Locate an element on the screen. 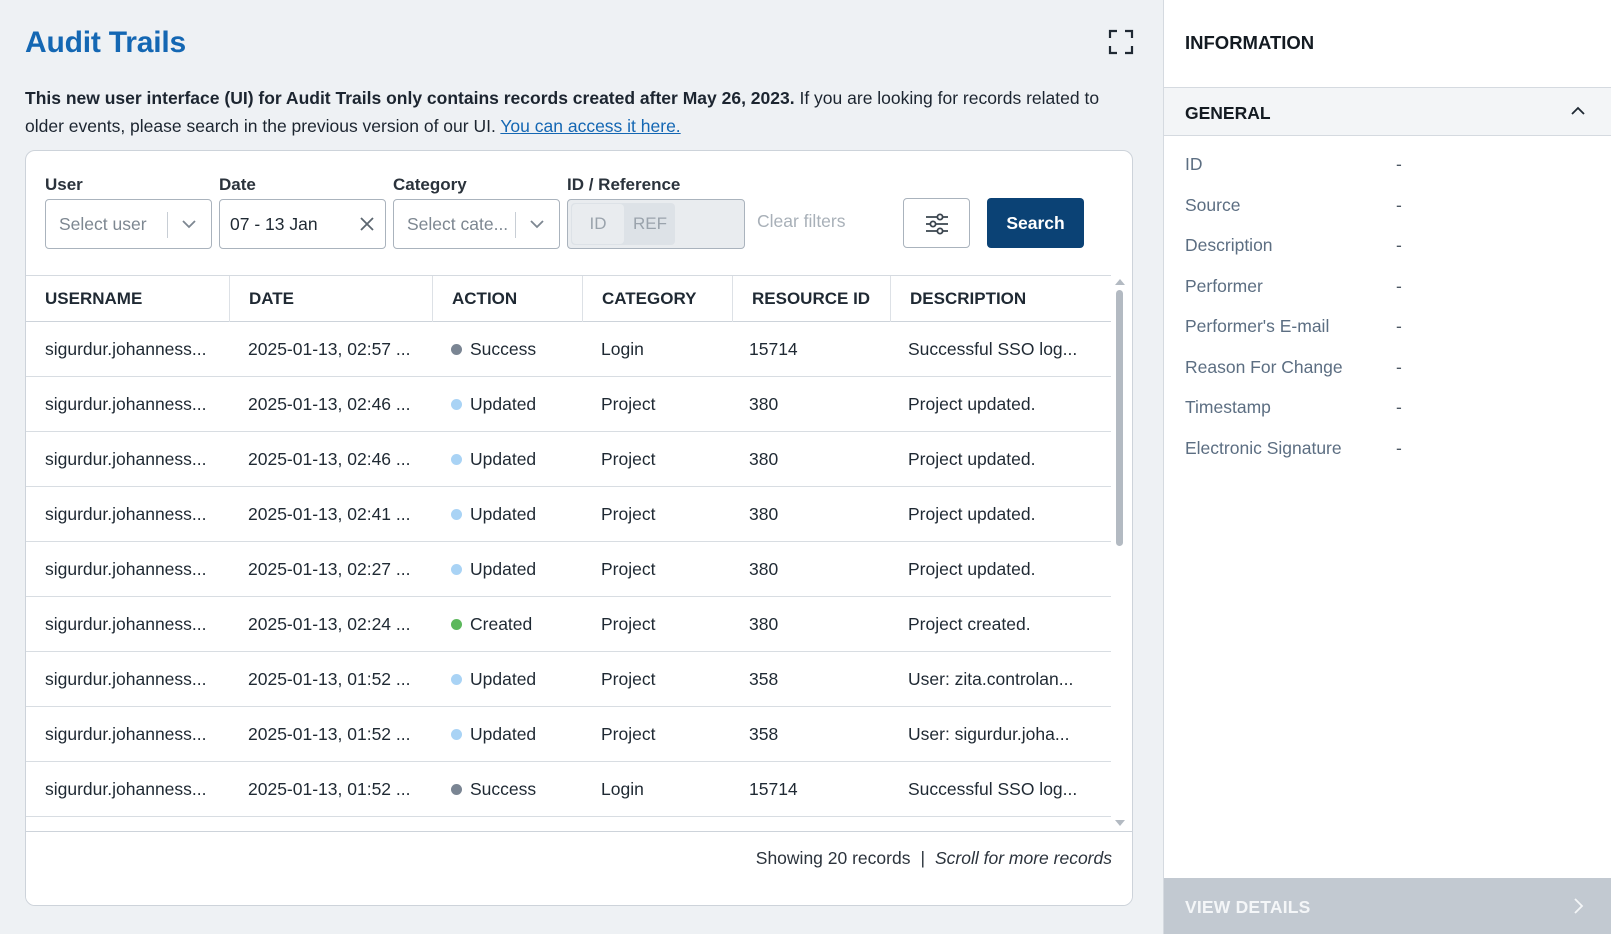 The height and width of the screenshot is (934, 1611). column-header-date: DATE is located at coordinates (331, 299).